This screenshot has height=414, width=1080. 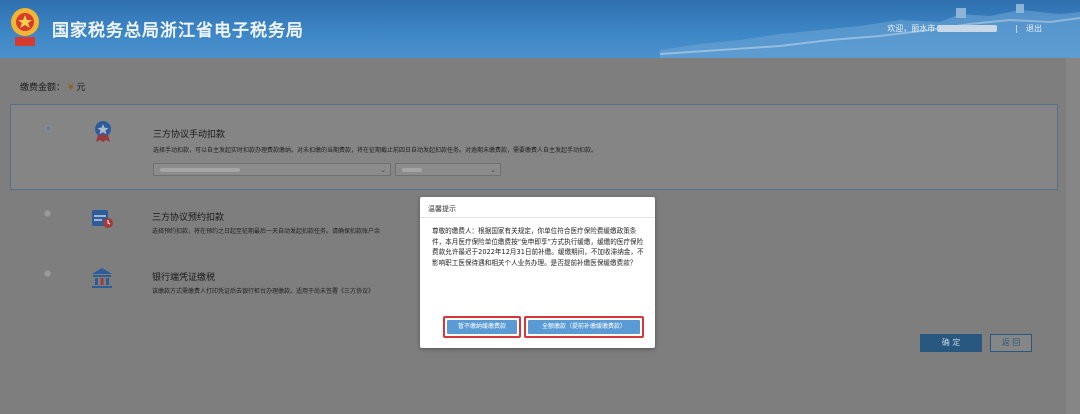 I want to click on defer-payment-button-highlight: 暂不缴纳缓缴费款, so click(x=482, y=327).